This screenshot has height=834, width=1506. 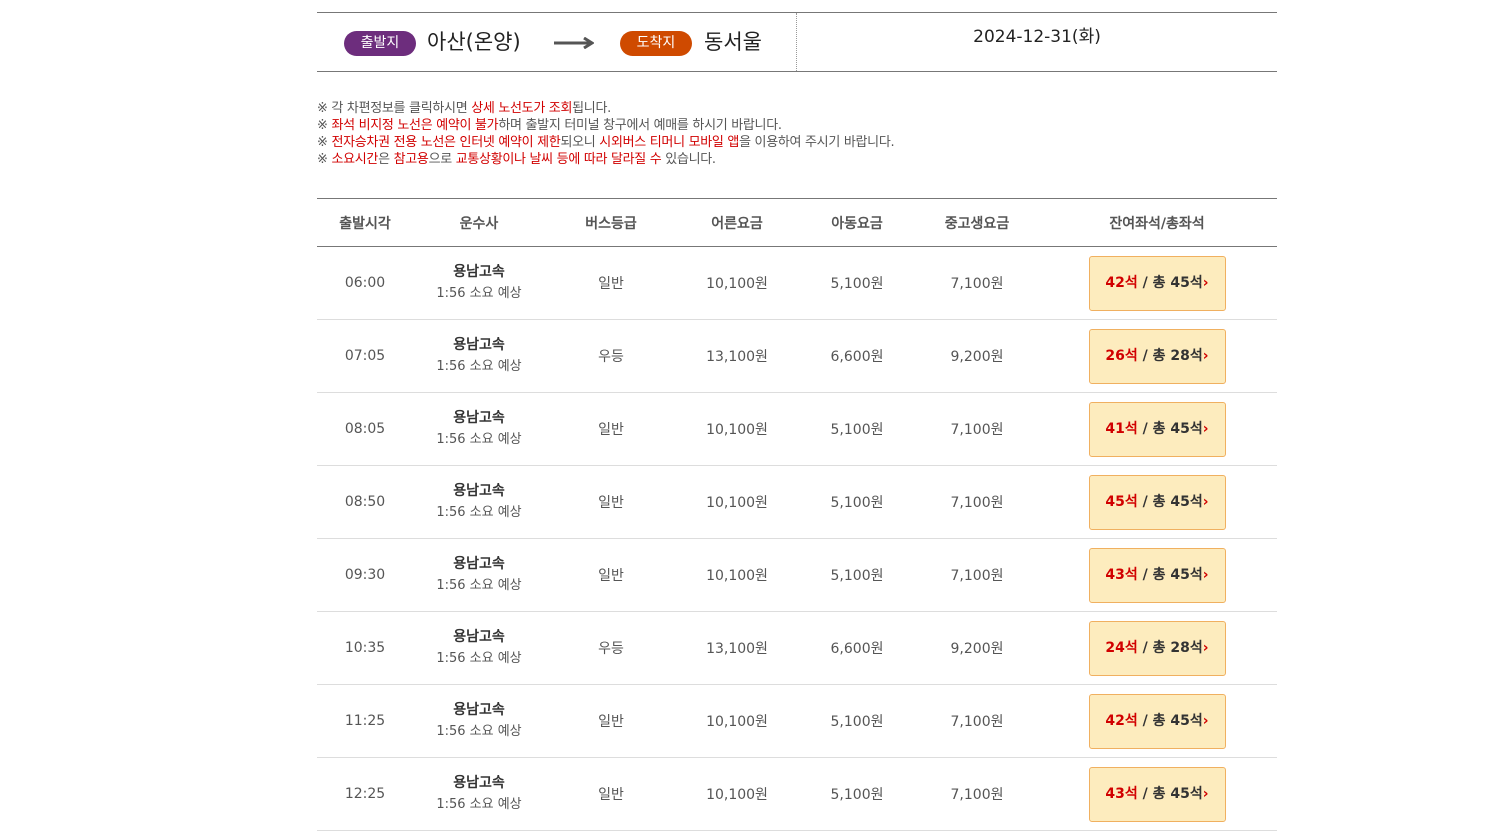 I want to click on depart-time: 10:35, so click(x=365, y=648).